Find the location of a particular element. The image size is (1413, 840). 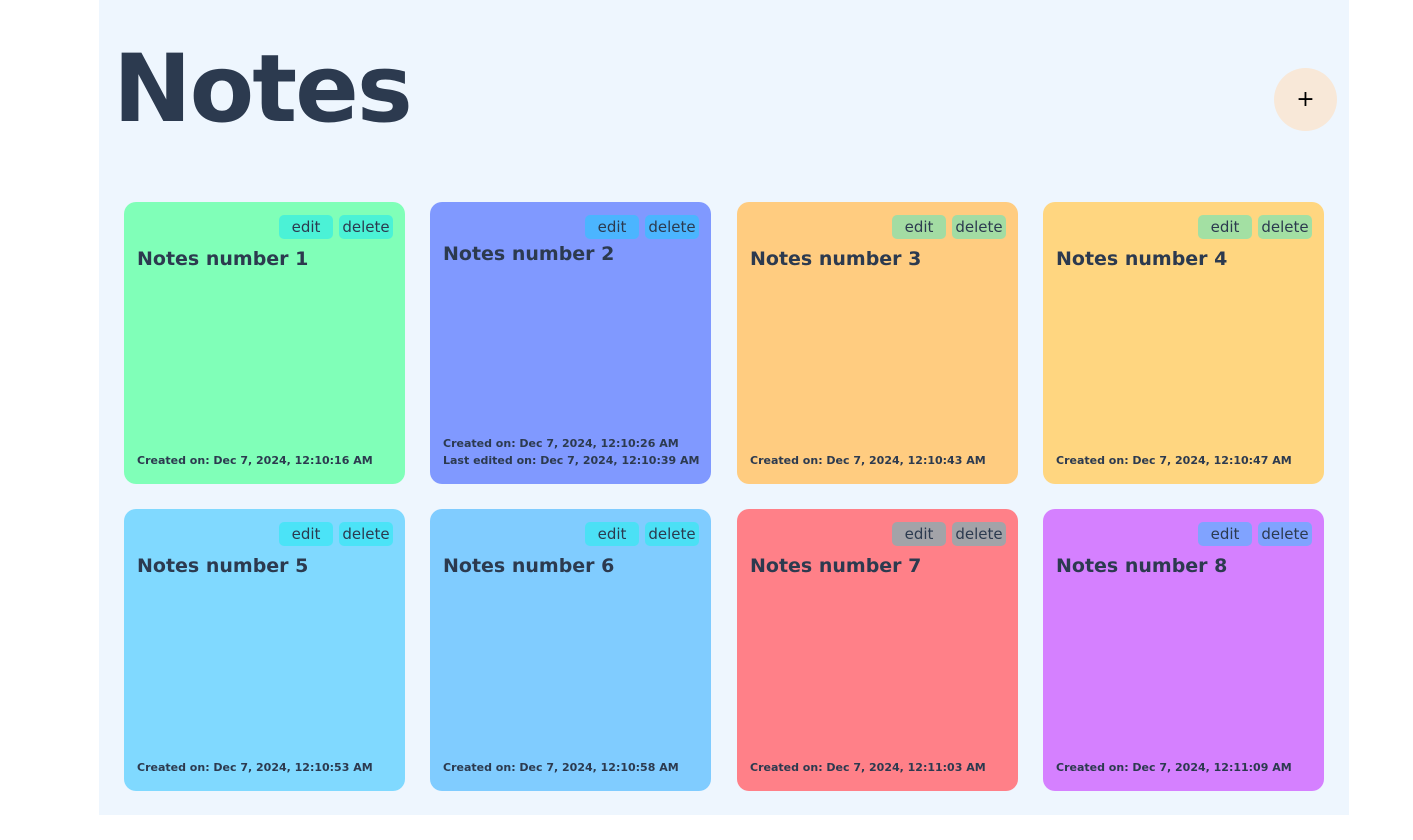

note-title: Notes number 2 is located at coordinates (529, 254).